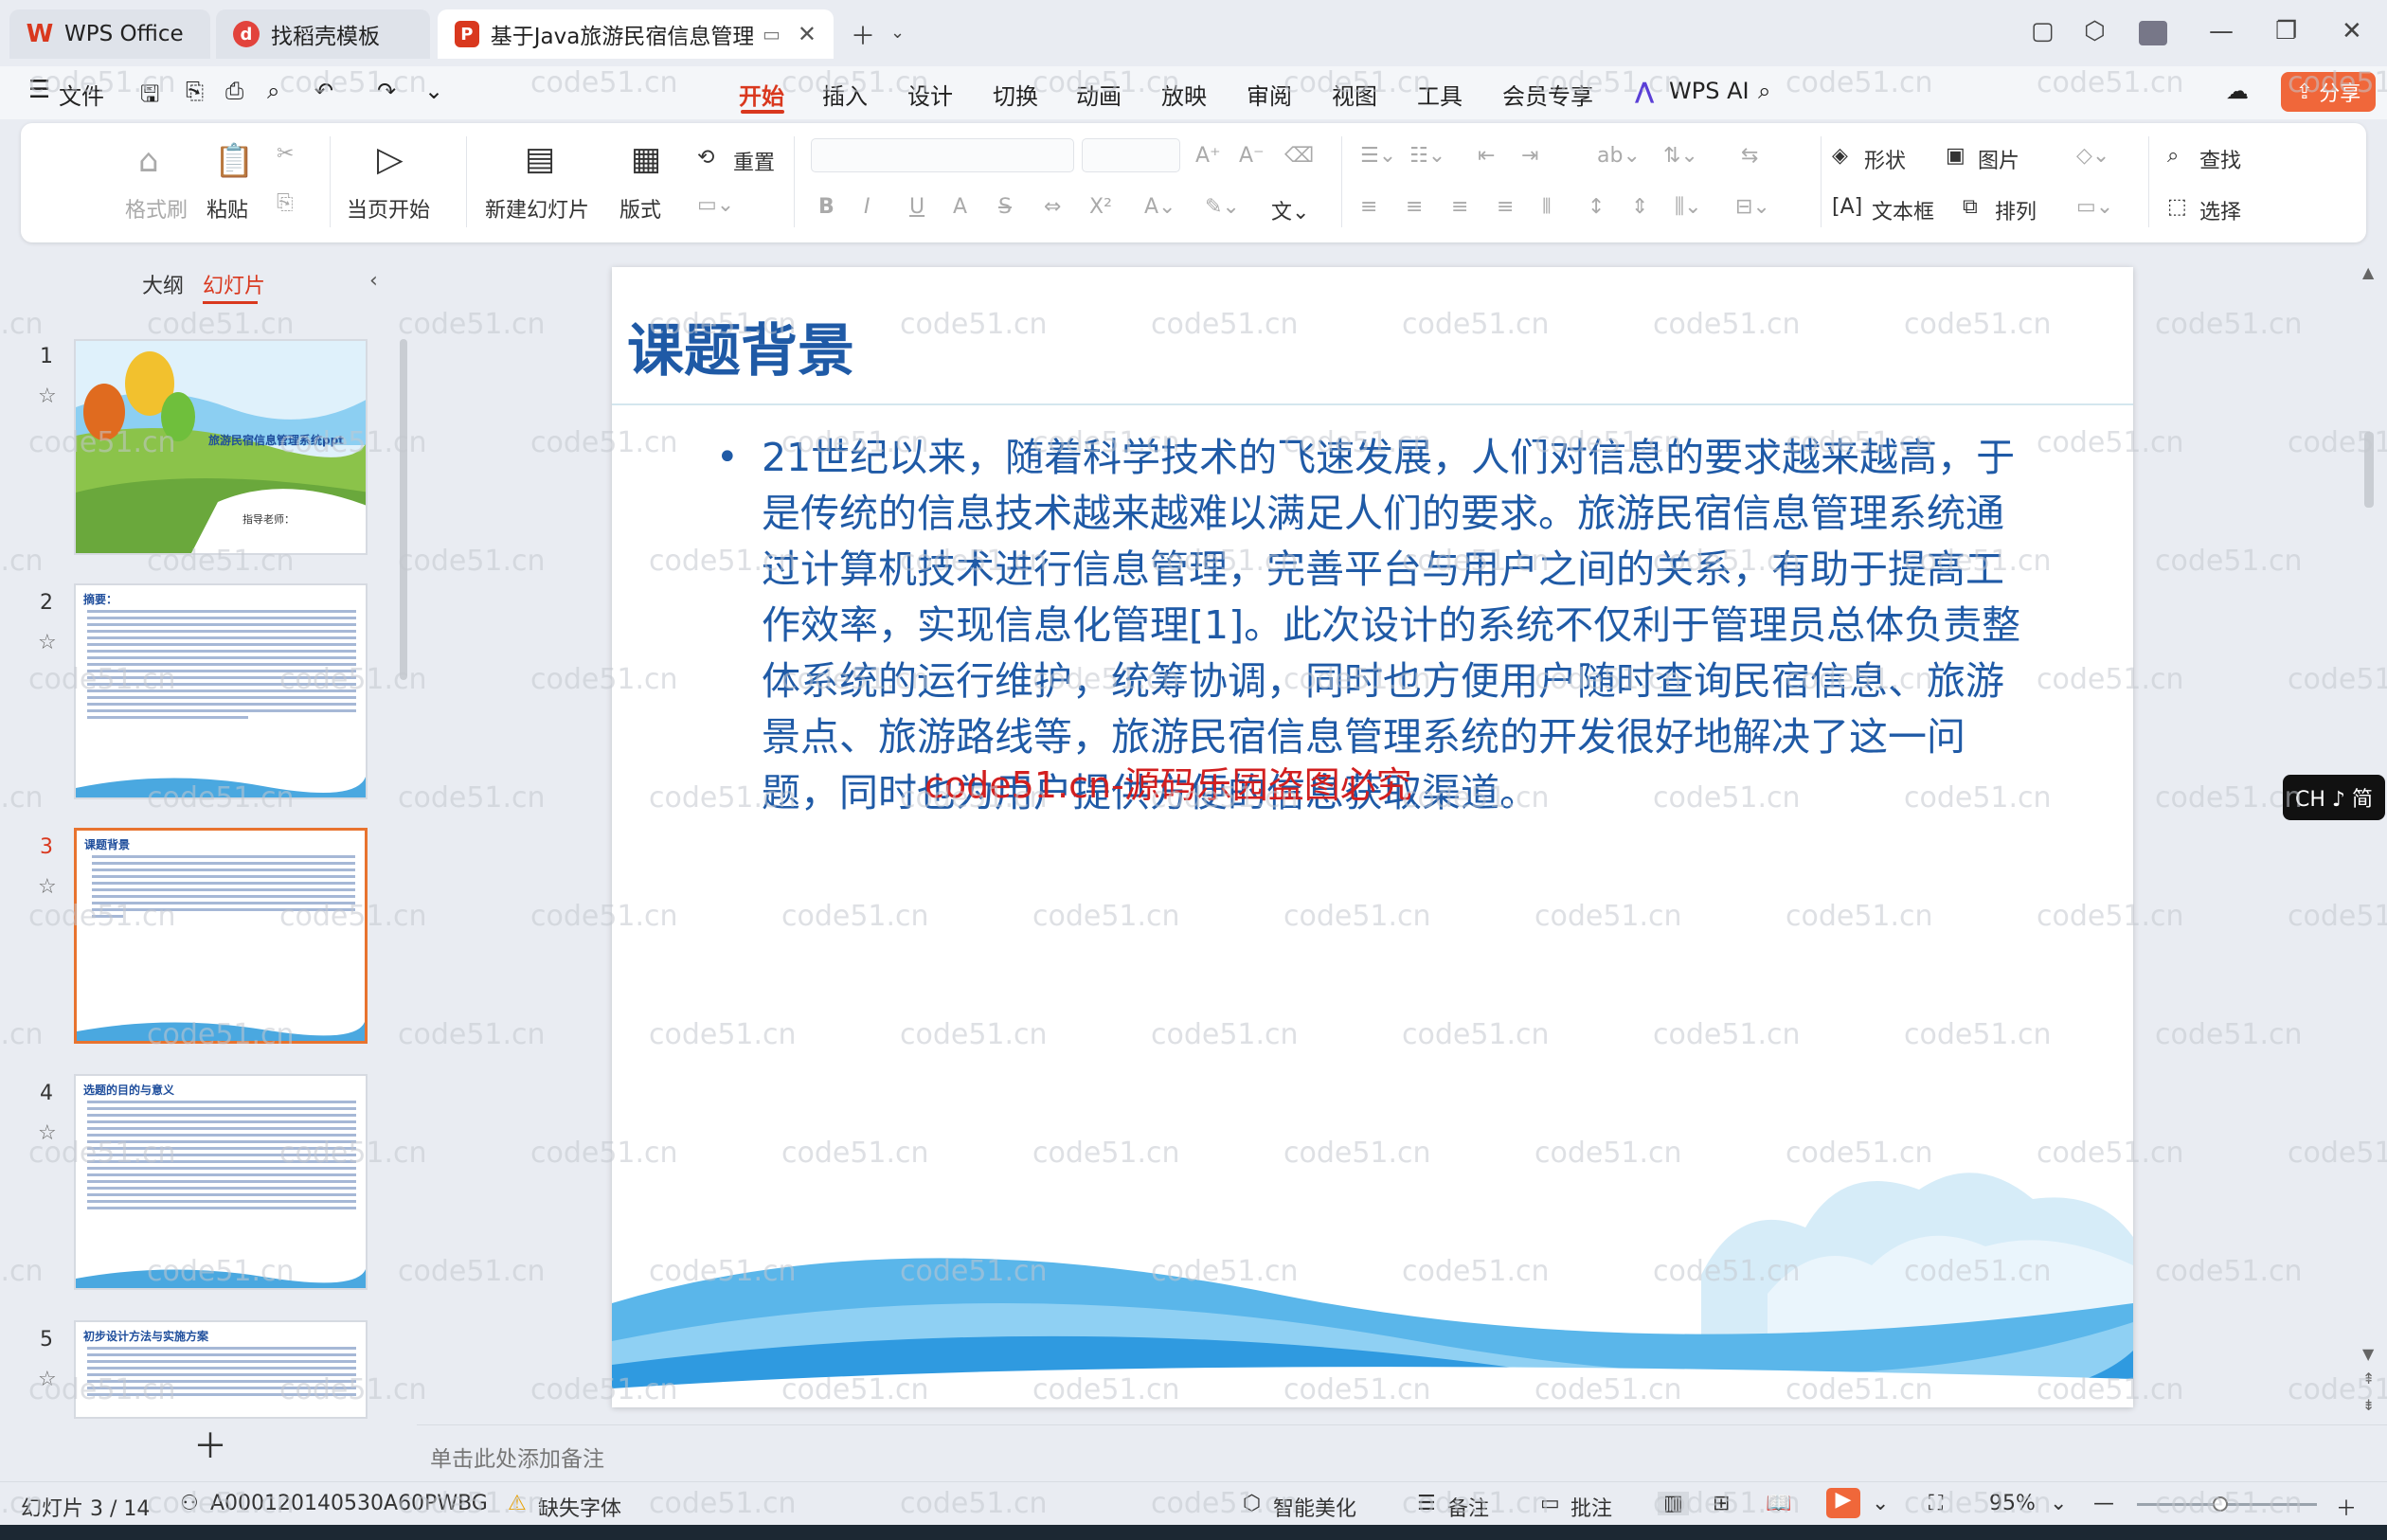 The height and width of the screenshot is (1540, 2387). I want to click on collapse-panel-icon: ‹, so click(373, 281).